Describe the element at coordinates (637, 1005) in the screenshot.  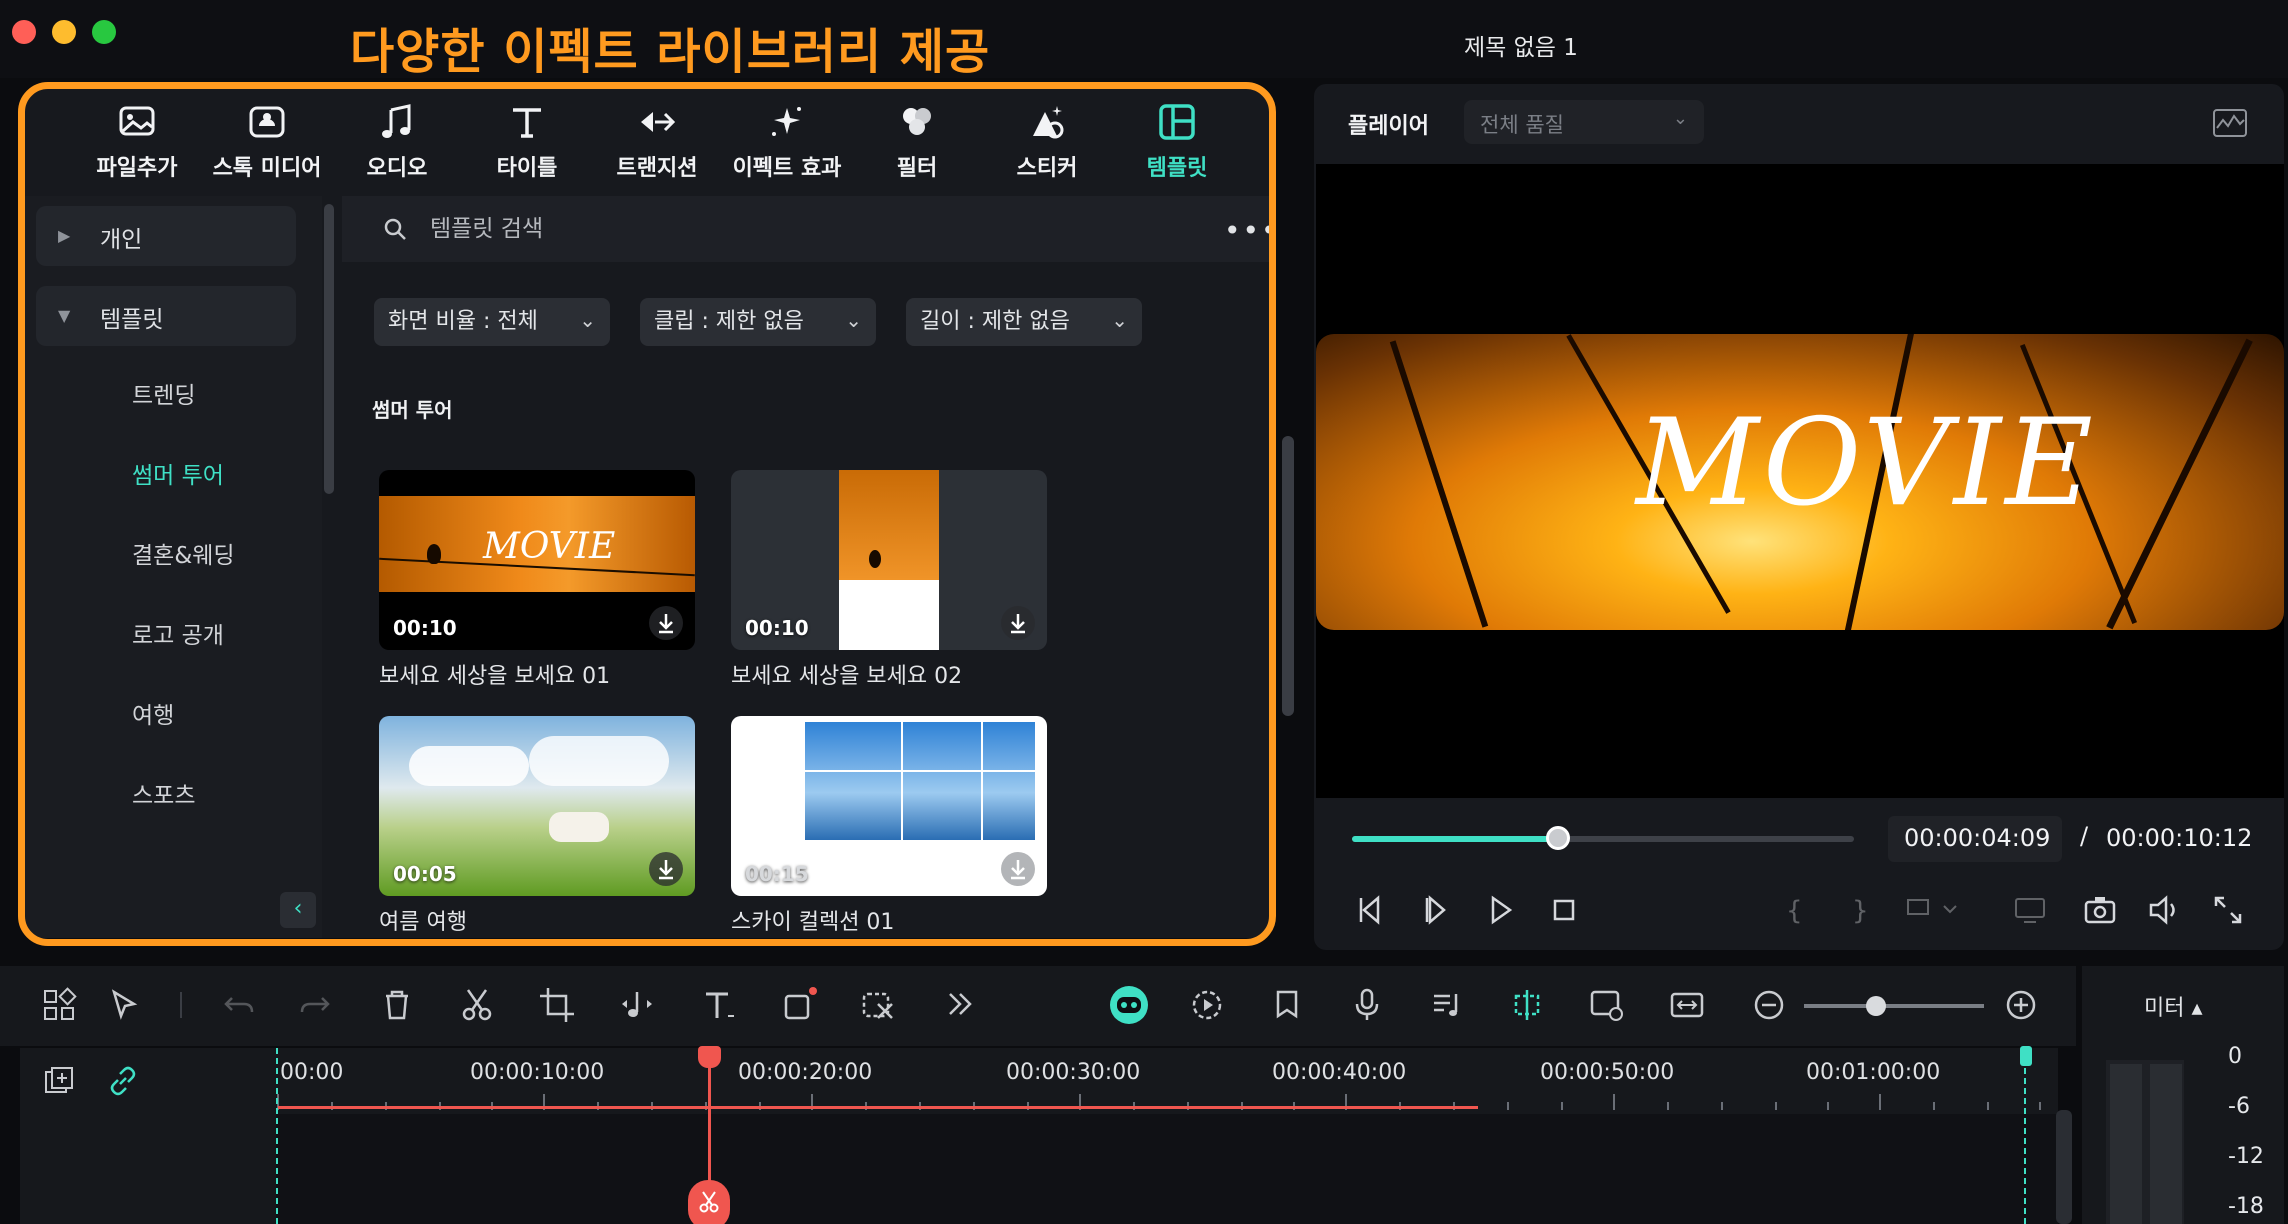
I see `audio-edit-icon` at that location.